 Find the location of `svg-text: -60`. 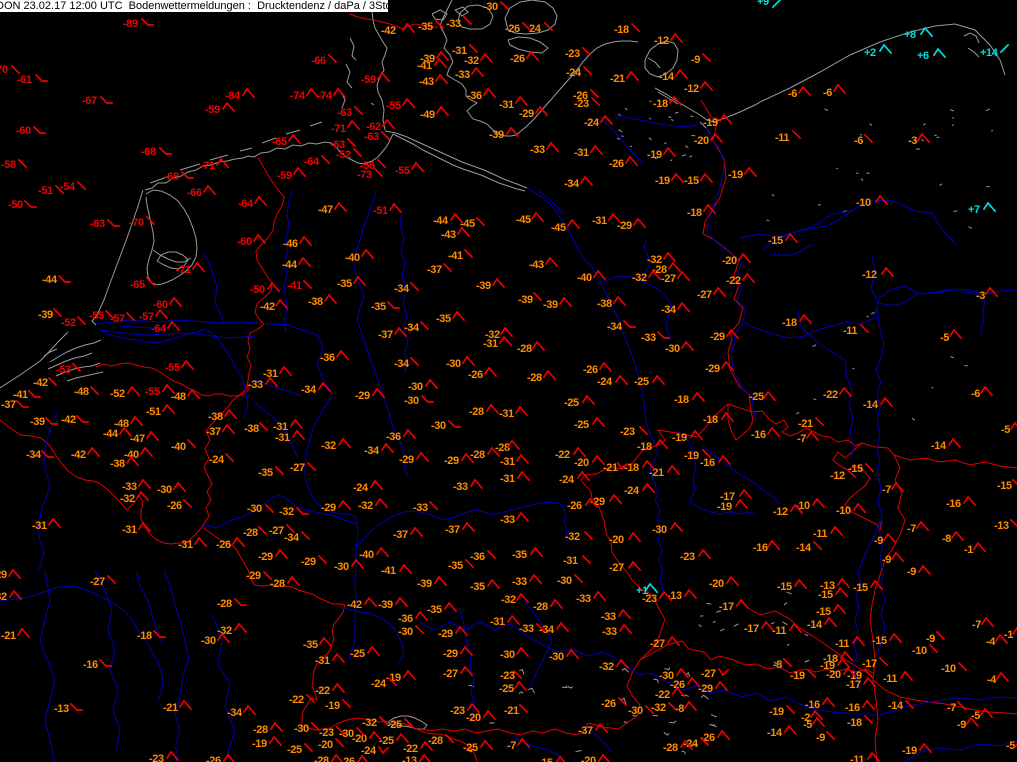

svg-text: -60 is located at coordinates (23, 131).